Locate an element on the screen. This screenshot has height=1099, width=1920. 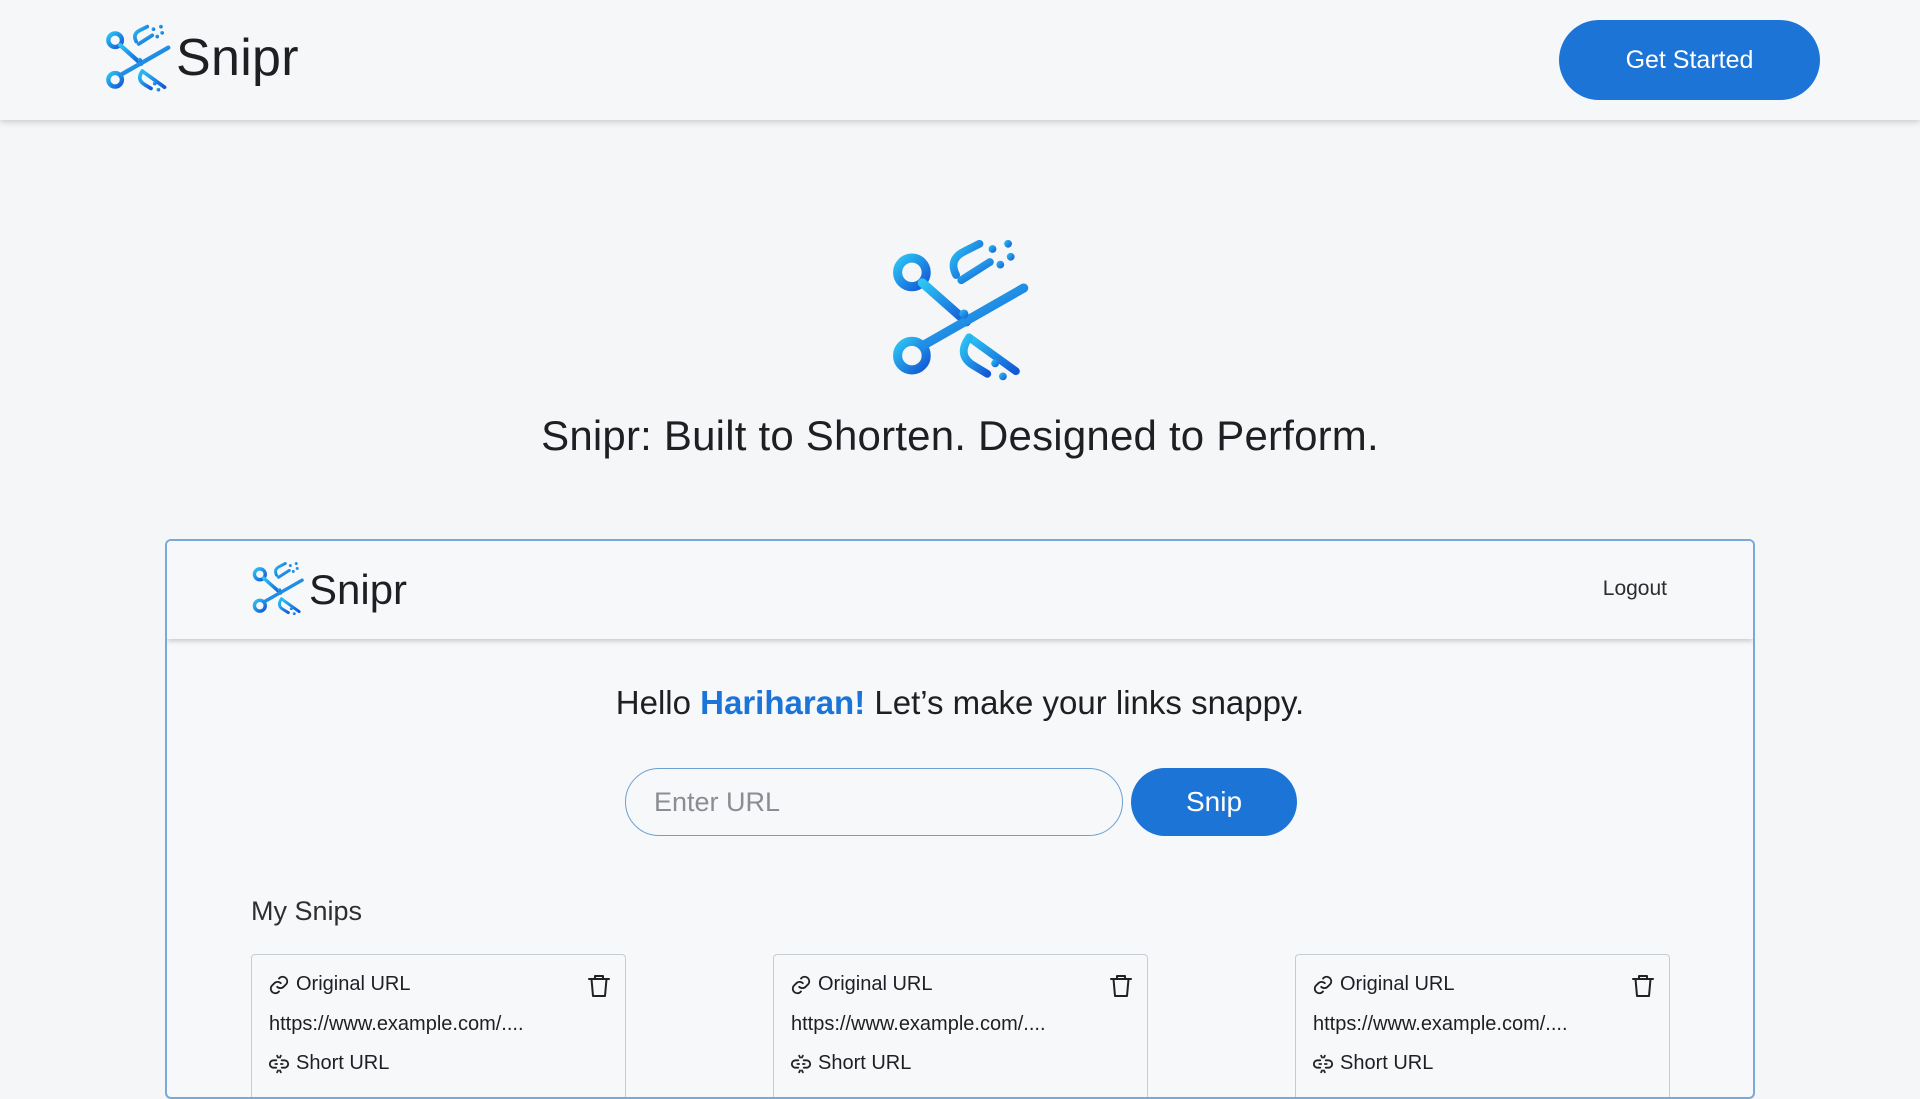
app-navbar: Snipr Logout is located at coordinates (960, 590).